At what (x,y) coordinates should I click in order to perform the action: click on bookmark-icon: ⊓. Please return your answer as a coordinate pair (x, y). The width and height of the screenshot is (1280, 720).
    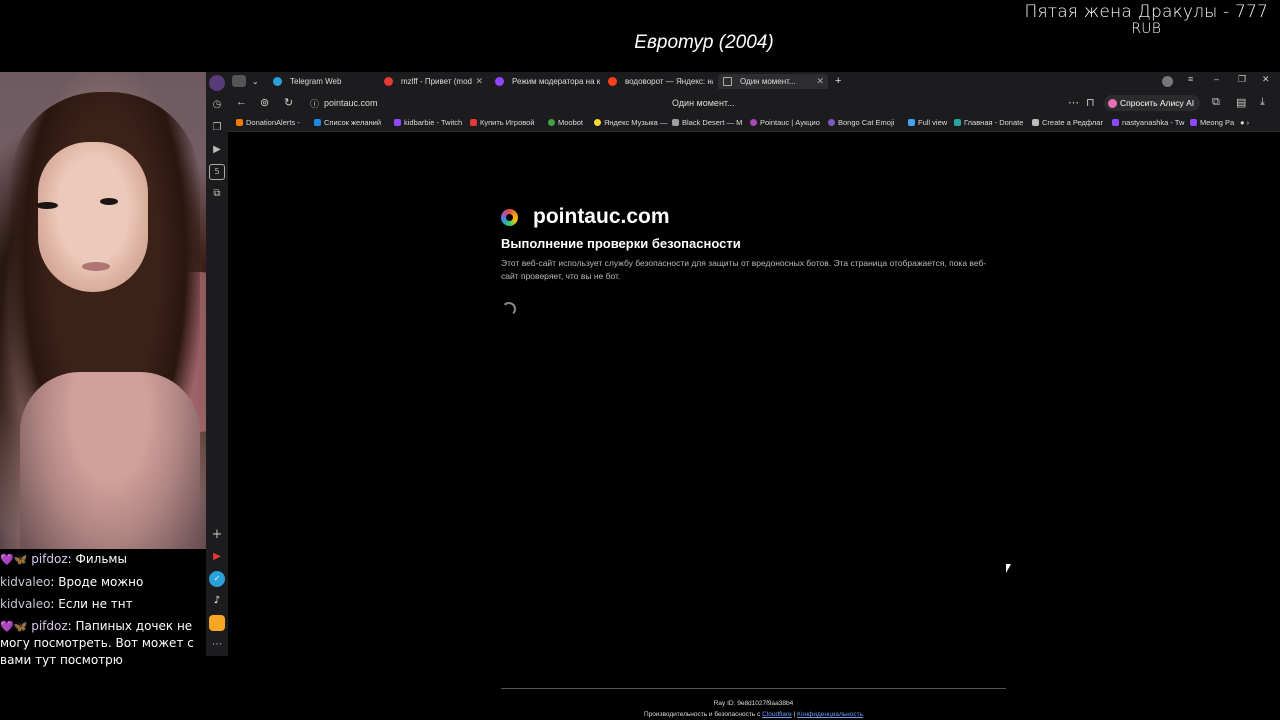
    Looking at the image, I should click on (1090, 102).